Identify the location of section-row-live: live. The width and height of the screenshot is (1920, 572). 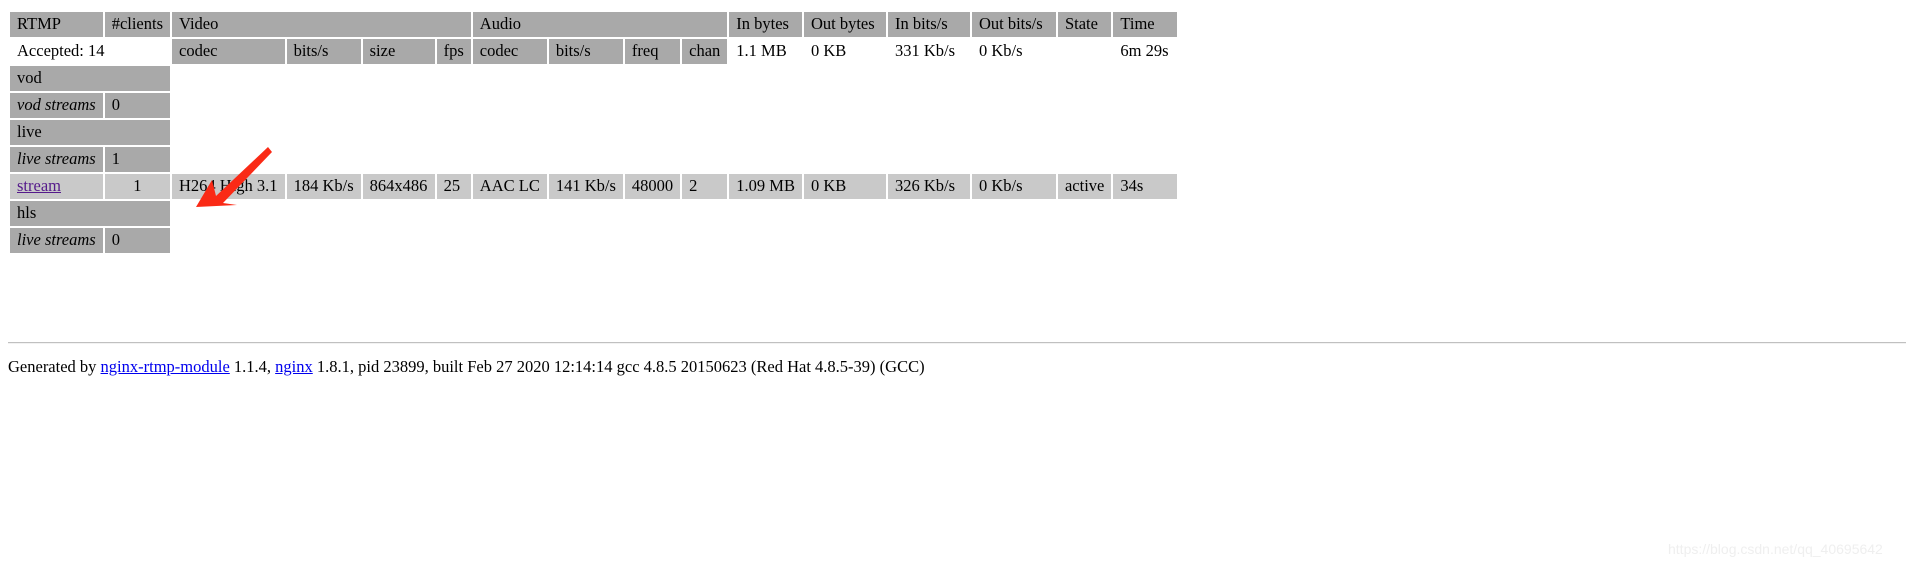
(593, 132).